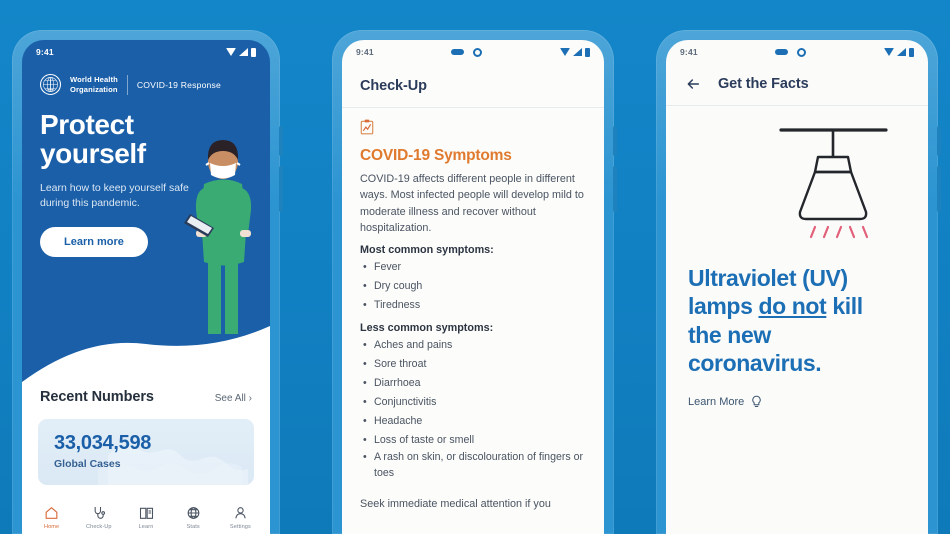 The height and width of the screenshot is (534, 950). Describe the element at coordinates (51, 527) in the screenshot. I see `tab-home-label: Home` at that location.